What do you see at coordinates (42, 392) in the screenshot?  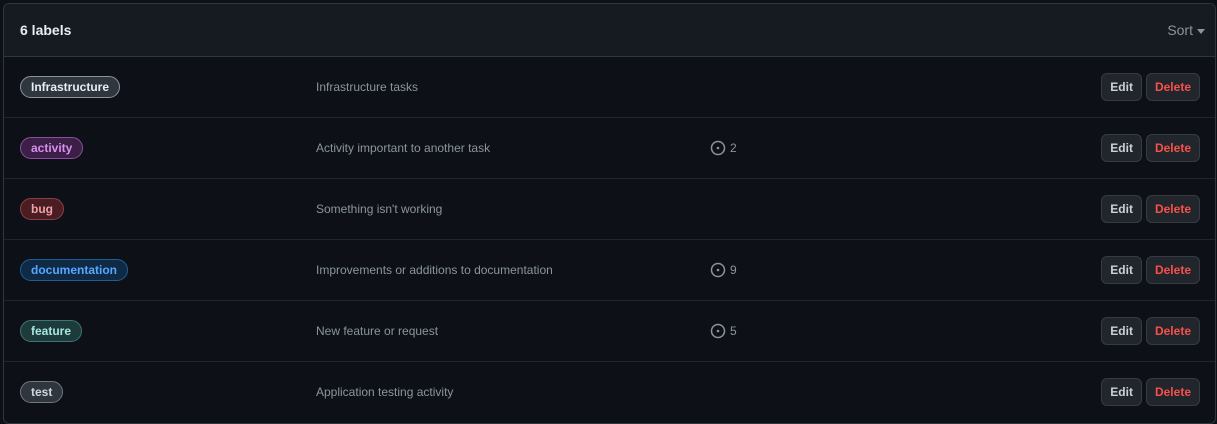 I see `label-pill: test` at bounding box center [42, 392].